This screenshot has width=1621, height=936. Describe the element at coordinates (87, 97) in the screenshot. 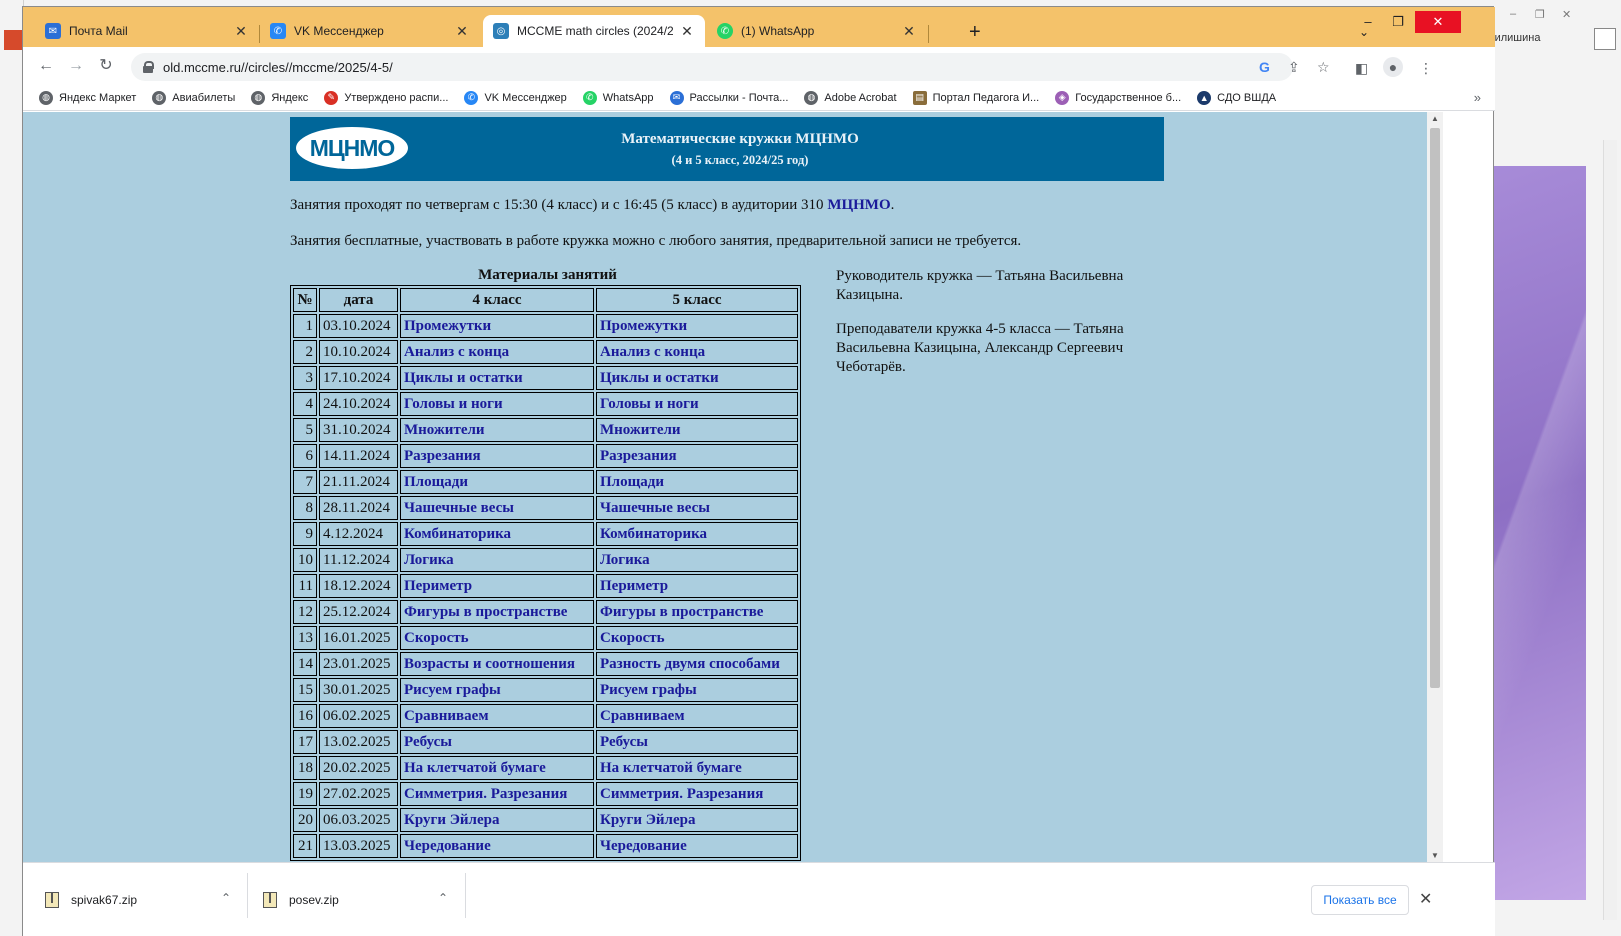

I see `bookmark-item: ◍ Яндекс Маркет` at that location.